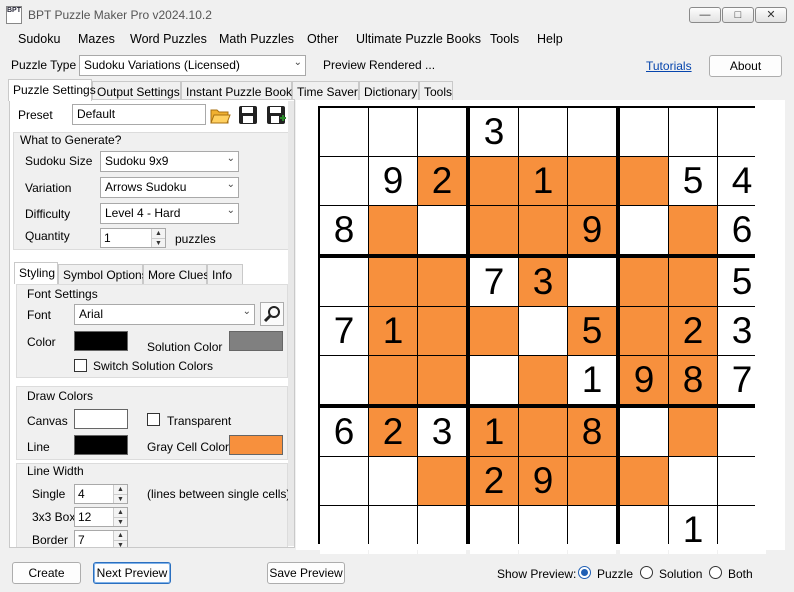 This screenshot has height=592, width=794. What do you see at coordinates (35, 115) in the screenshot?
I see `preset-label: Preset` at bounding box center [35, 115].